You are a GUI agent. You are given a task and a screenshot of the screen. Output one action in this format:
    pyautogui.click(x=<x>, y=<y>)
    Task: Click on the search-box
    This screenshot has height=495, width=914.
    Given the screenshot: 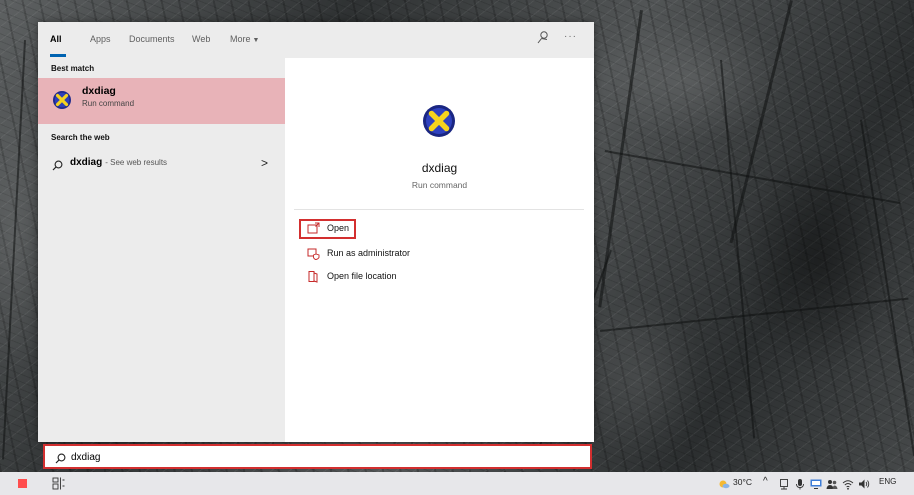 What is the action you would take?
    pyautogui.click(x=317, y=456)
    